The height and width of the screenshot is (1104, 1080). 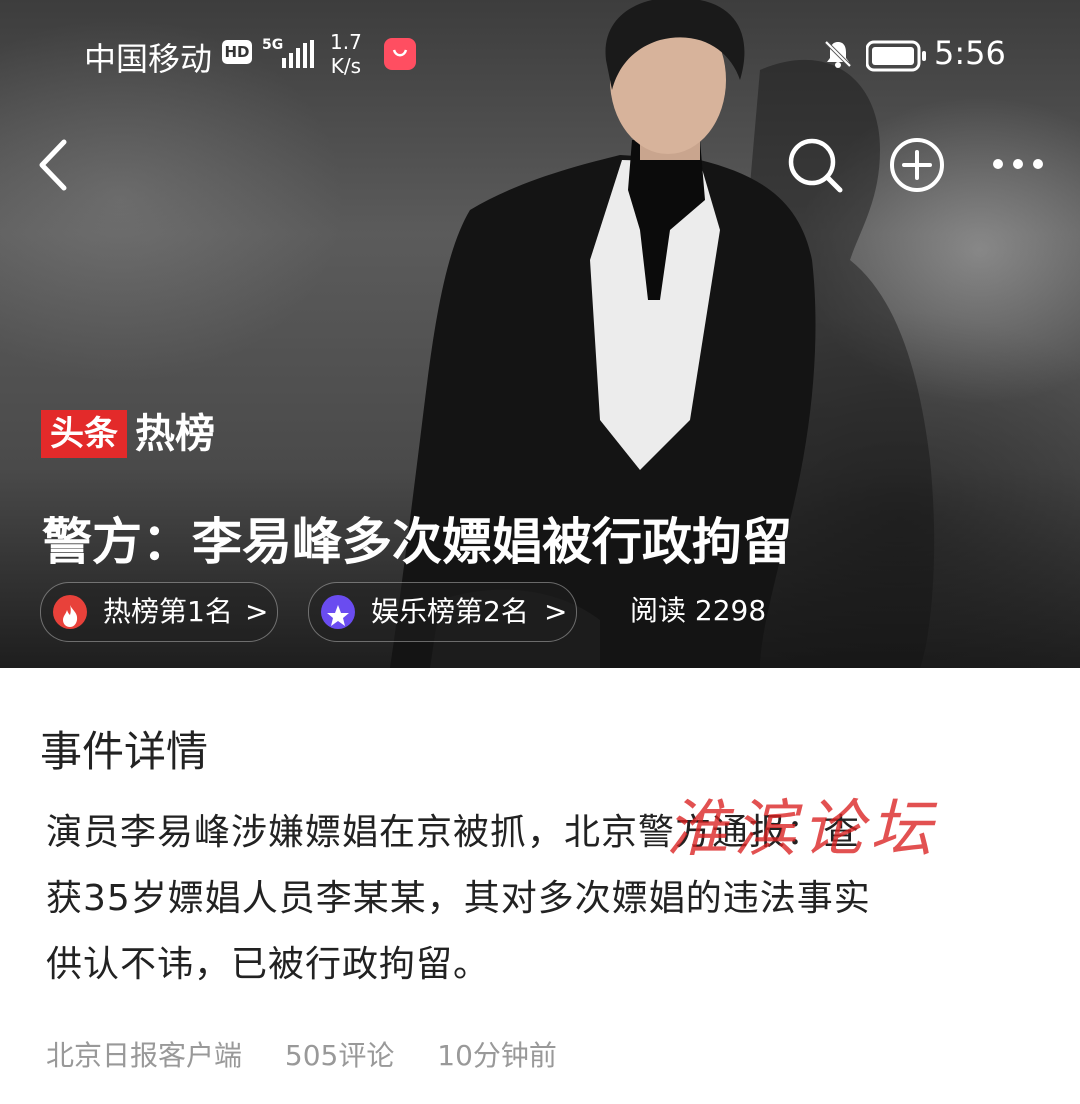 What do you see at coordinates (168, 611) in the screenshot?
I see `hot-rank-label: 热榜第1名` at bounding box center [168, 611].